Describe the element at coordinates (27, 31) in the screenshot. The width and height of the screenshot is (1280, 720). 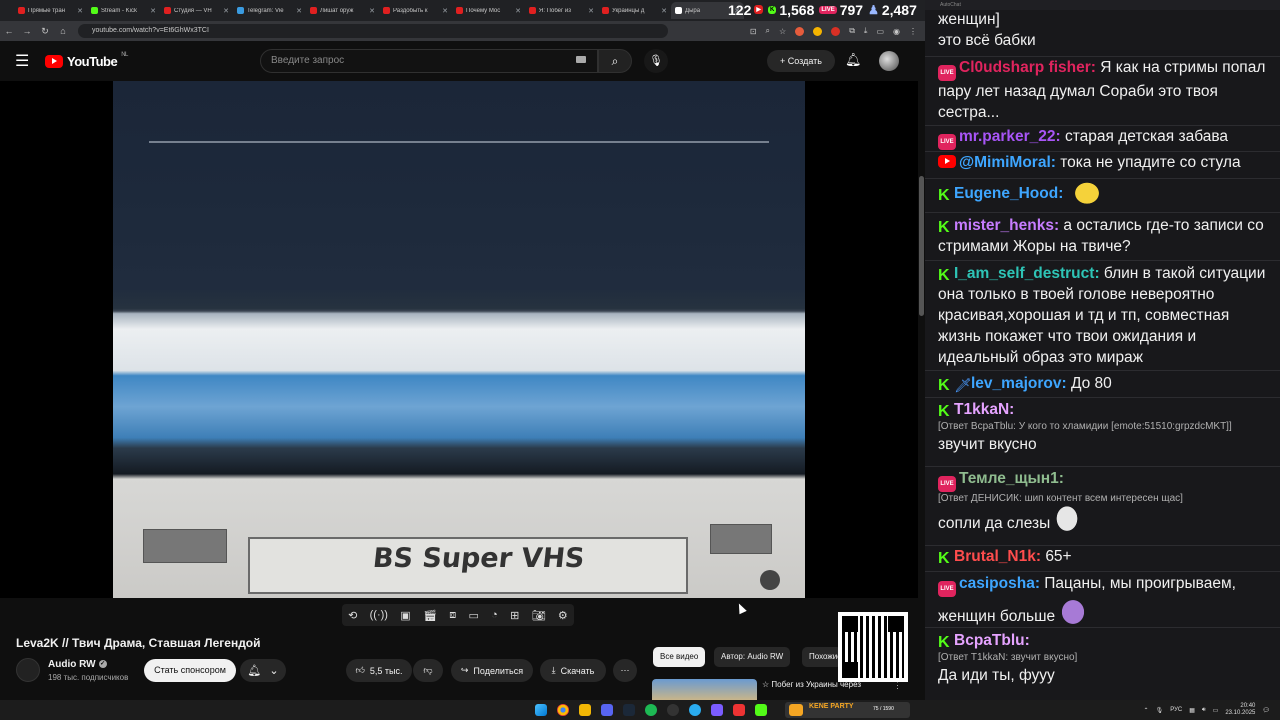
I see `forward-icon: →` at that location.